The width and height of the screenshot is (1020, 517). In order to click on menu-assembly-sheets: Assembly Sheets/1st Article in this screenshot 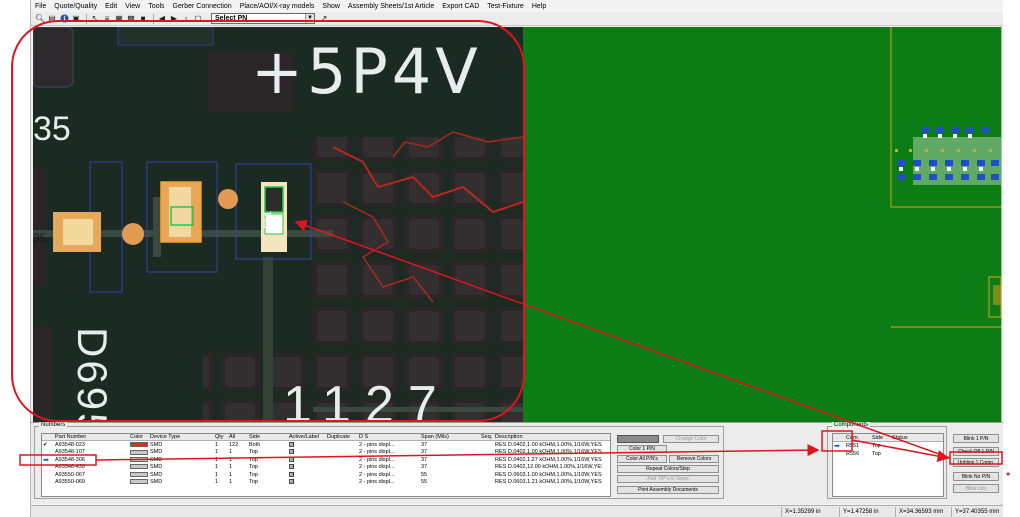, I will do `click(391, 6)`.